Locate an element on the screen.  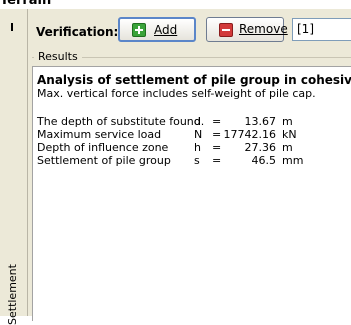
result-symbol: d is located at coordinates (197, 121).